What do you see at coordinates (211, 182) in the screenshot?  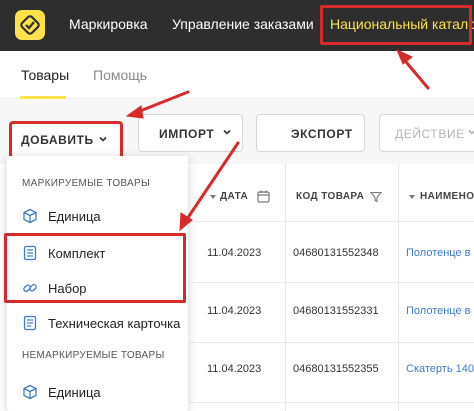 I see `arrow-to-kit-set` at bounding box center [211, 182].